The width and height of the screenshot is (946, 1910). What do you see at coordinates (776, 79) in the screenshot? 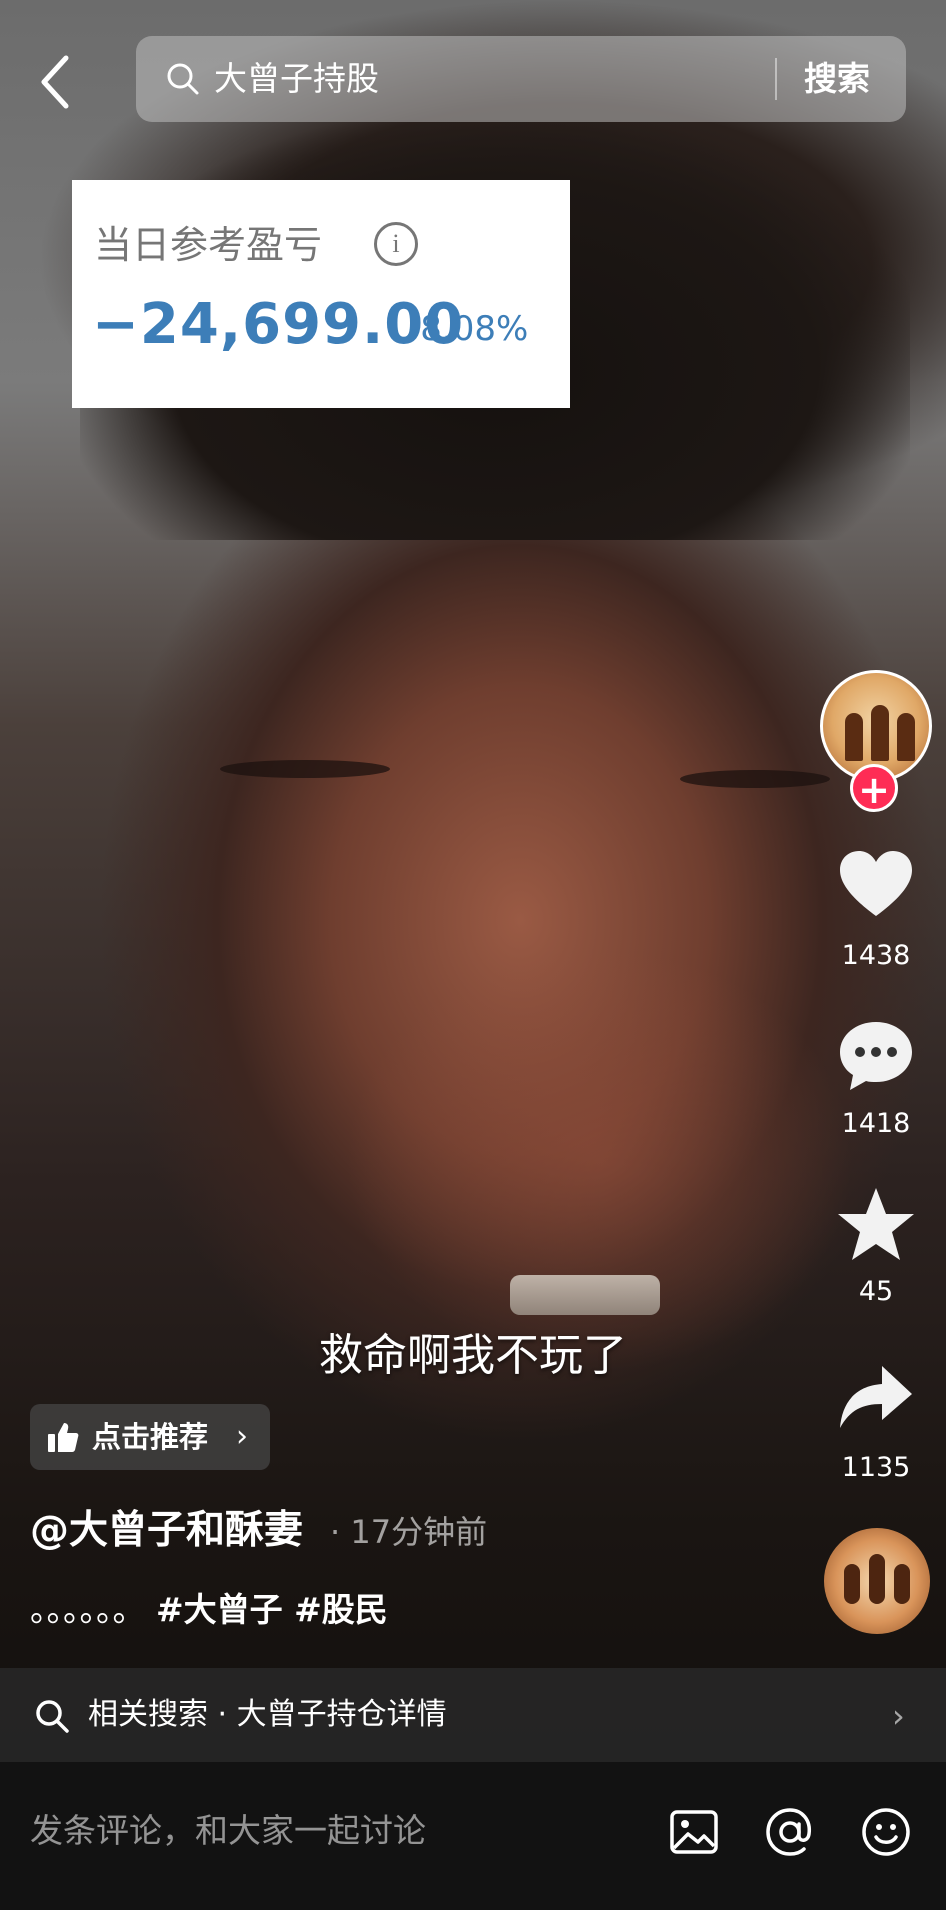
I see `search-divider` at bounding box center [776, 79].